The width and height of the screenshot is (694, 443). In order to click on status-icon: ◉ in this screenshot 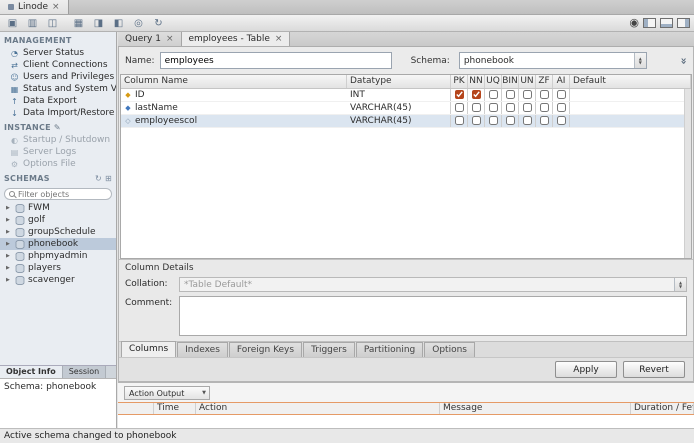, I will do `click(634, 22)`.